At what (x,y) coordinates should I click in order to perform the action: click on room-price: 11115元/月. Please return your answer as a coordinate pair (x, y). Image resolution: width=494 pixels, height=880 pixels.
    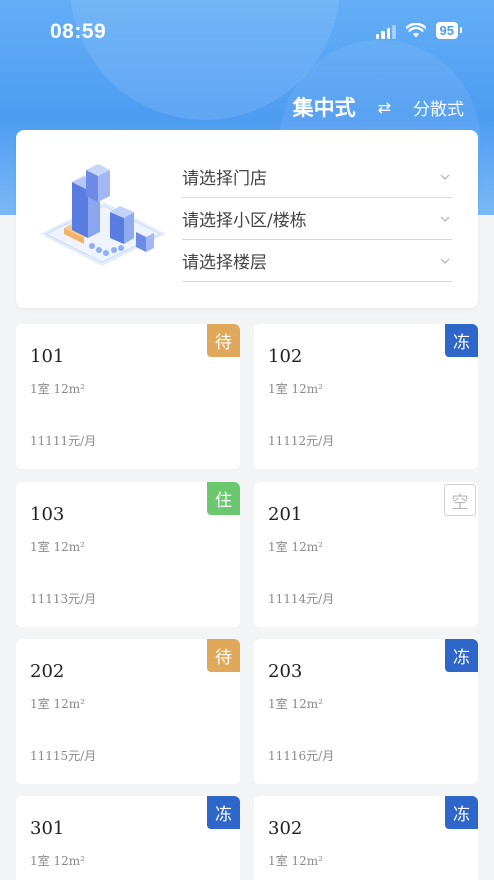
    Looking at the image, I should click on (63, 756).